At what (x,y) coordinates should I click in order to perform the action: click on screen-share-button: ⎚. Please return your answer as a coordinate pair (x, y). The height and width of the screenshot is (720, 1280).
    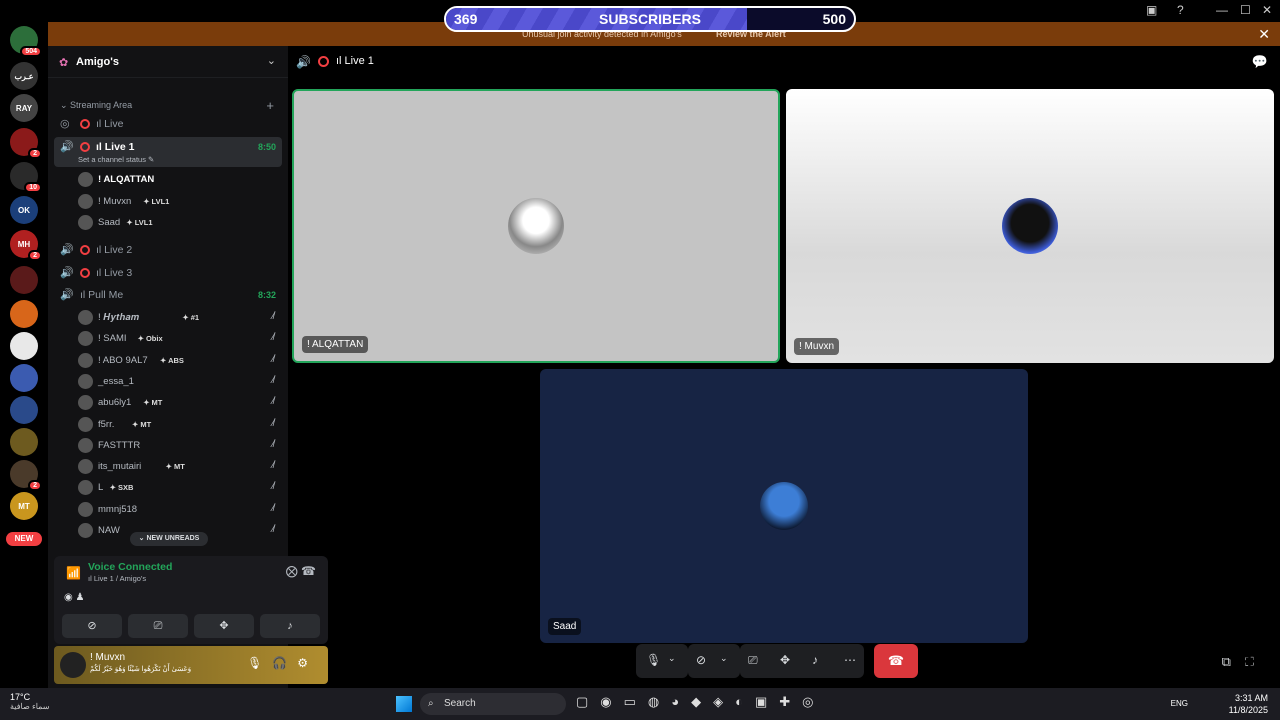
    Looking at the image, I should click on (158, 626).